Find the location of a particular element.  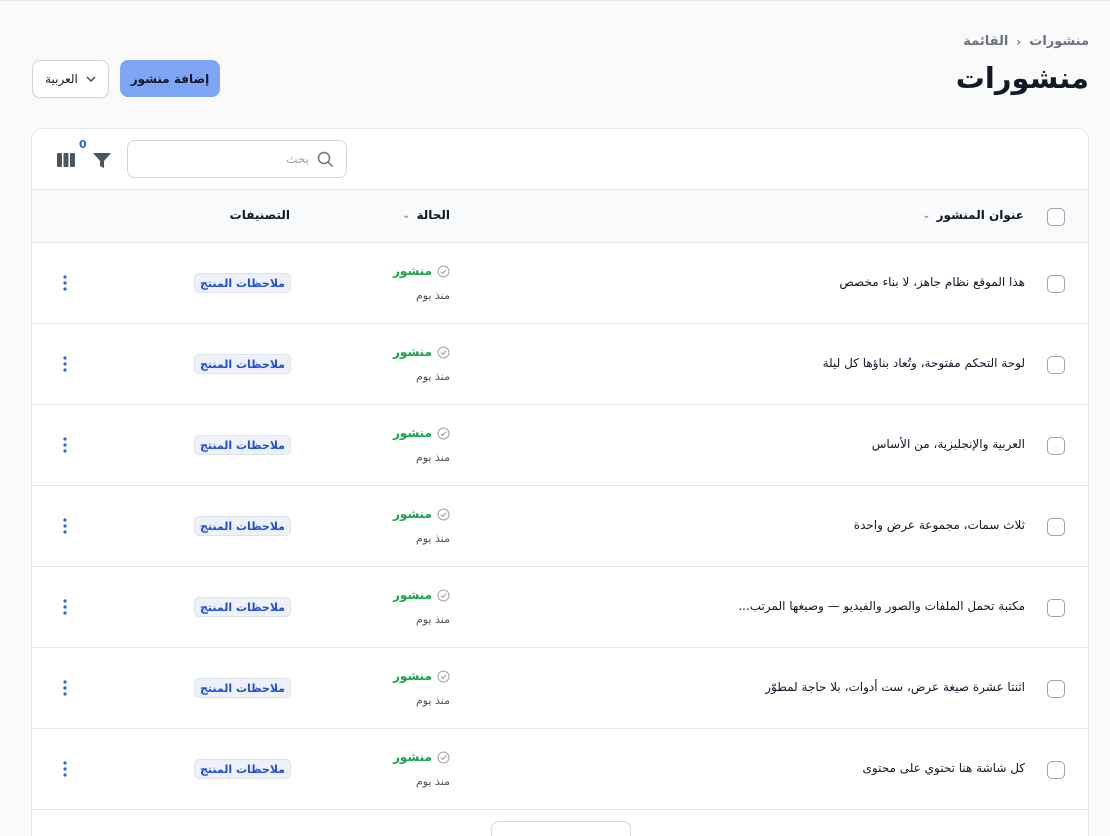

post-title: العربية والإنجليزية، من الأساس is located at coordinates (948, 444).